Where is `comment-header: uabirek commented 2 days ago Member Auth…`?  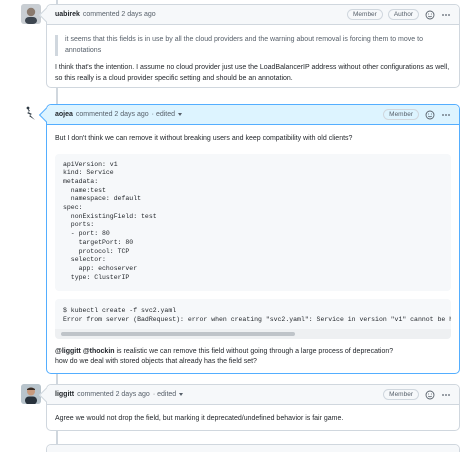 comment-header: uabirek commented 2 days ago Member Auth… is located at coordinates (248, 15).